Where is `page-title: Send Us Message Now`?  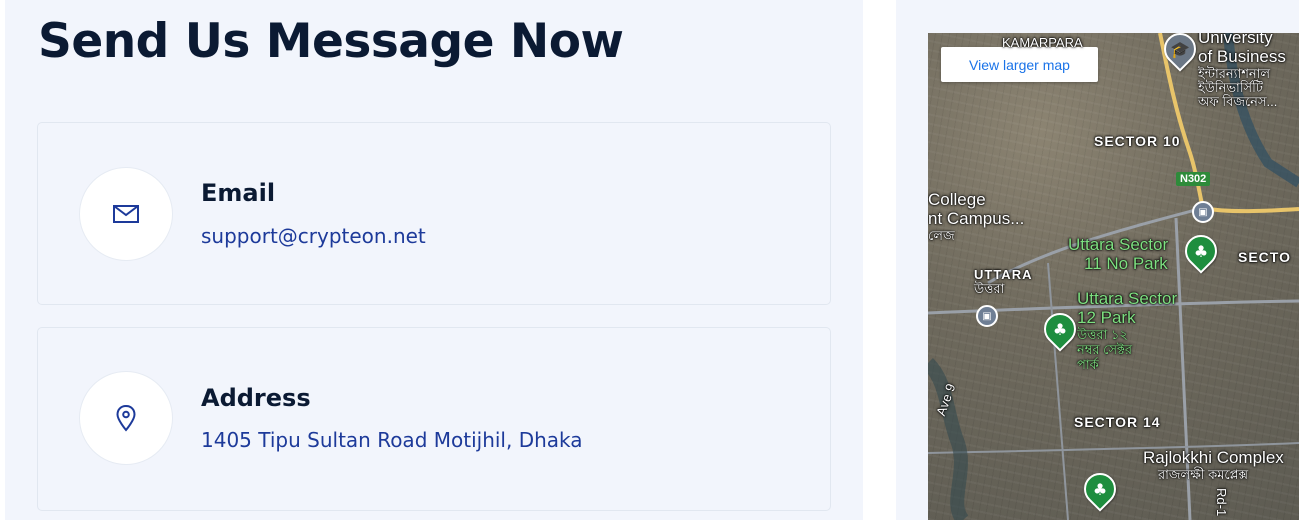 page-title: Send Us Message Now is located at coordinates (331, 41).